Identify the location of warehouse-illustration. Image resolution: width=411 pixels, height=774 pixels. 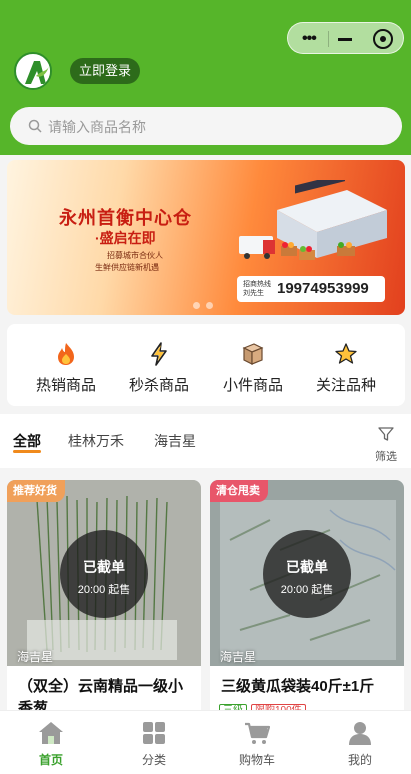
(313, 220).